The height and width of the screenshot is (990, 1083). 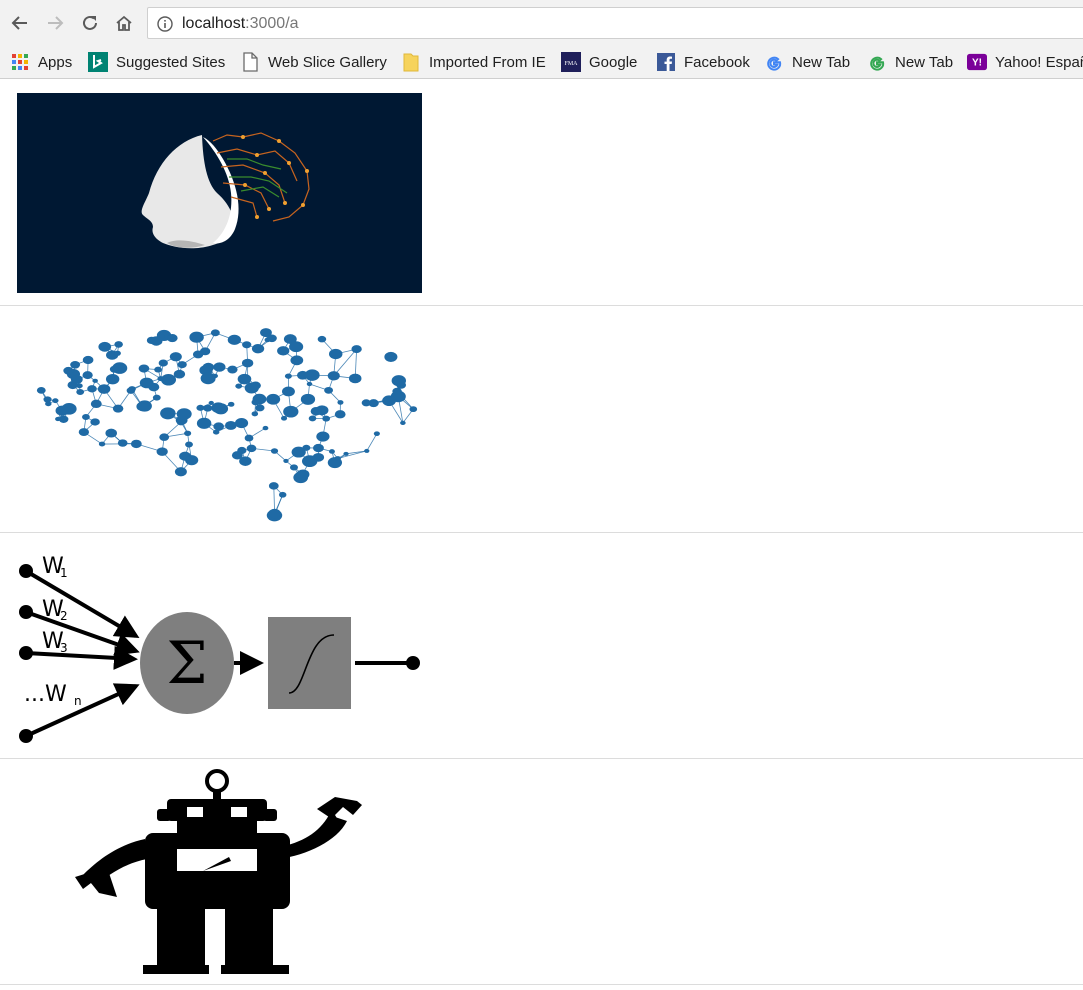 What do you see at coordinates (64, 616) in the screenshot?
I see `weight-subscript: 2` at bounding box center [64, 616].